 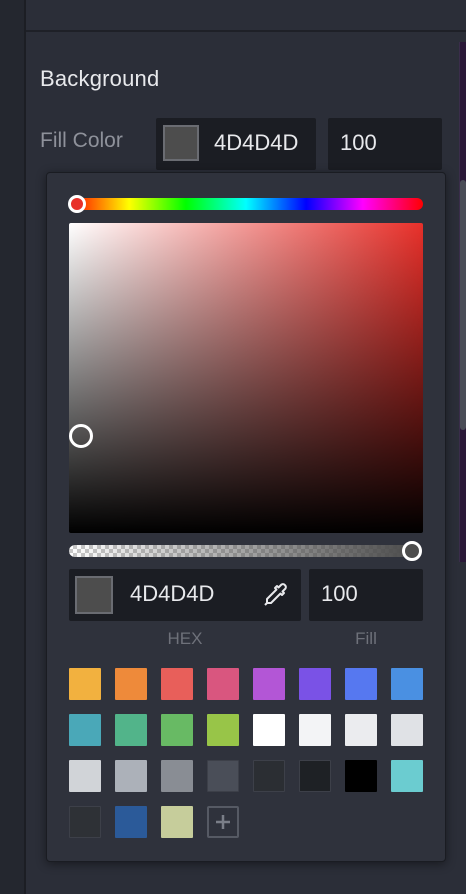 What do you see at coordinates (181, 143) in the screenshot?
I see `fill-color-swatch` at bounding box center [181, 143].